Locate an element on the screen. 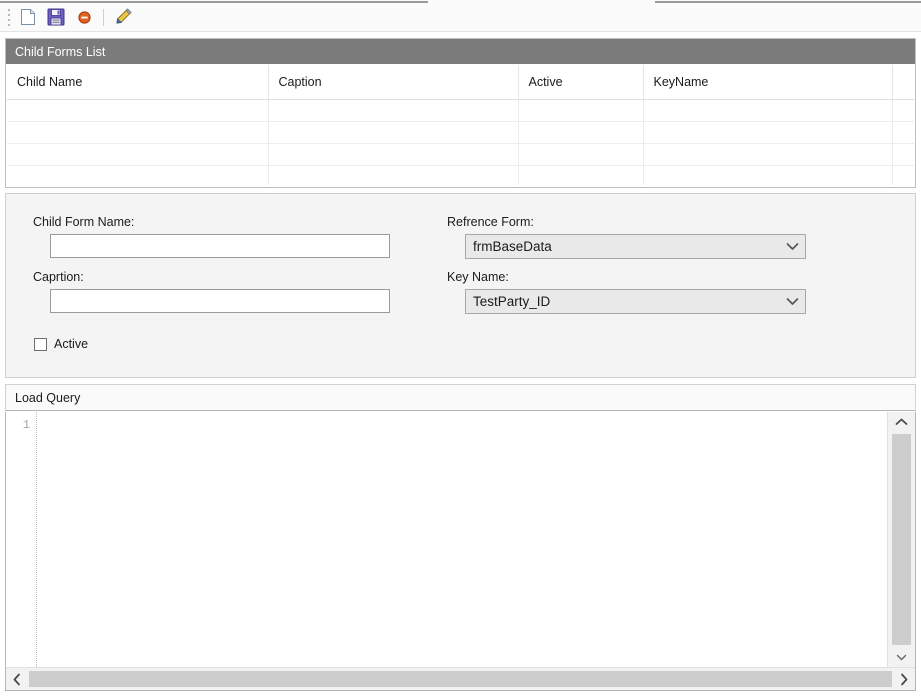 The height and width of the screenshot is (696, 921). save-button is located at coordinates (56, 17).